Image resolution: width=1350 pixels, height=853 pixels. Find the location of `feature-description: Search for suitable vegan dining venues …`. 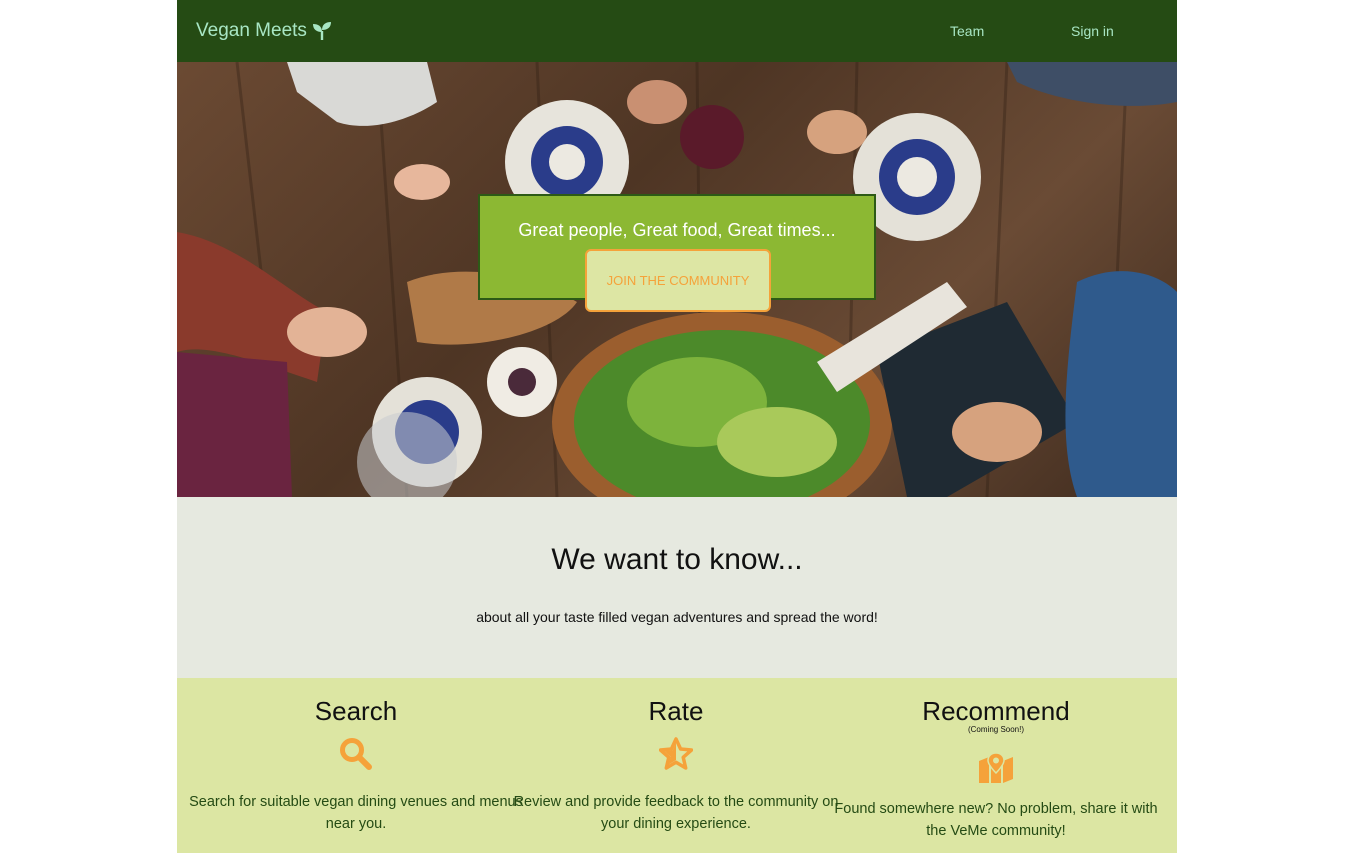

feature-description: Search for suitable vegan dining venues … is located at coordinates (356, 813).